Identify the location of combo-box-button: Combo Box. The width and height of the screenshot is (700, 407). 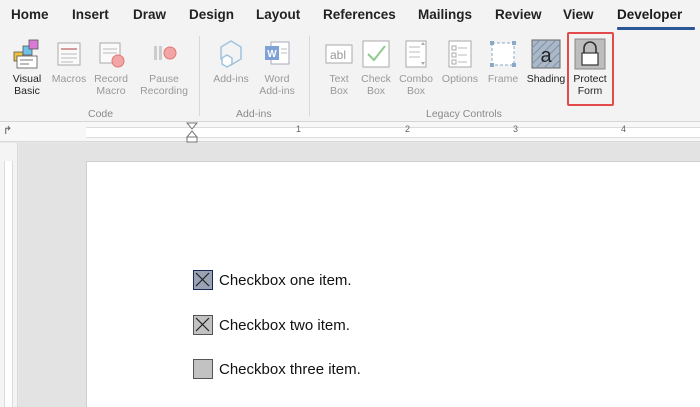
(416, 67).